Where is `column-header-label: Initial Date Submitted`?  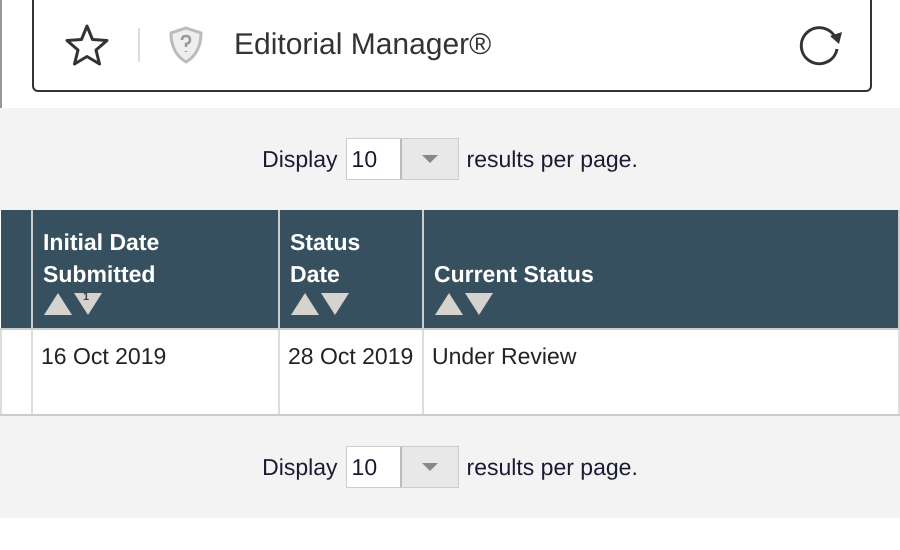
column-header-label: Initial Date Submitted is located at coordinates (101, 258).